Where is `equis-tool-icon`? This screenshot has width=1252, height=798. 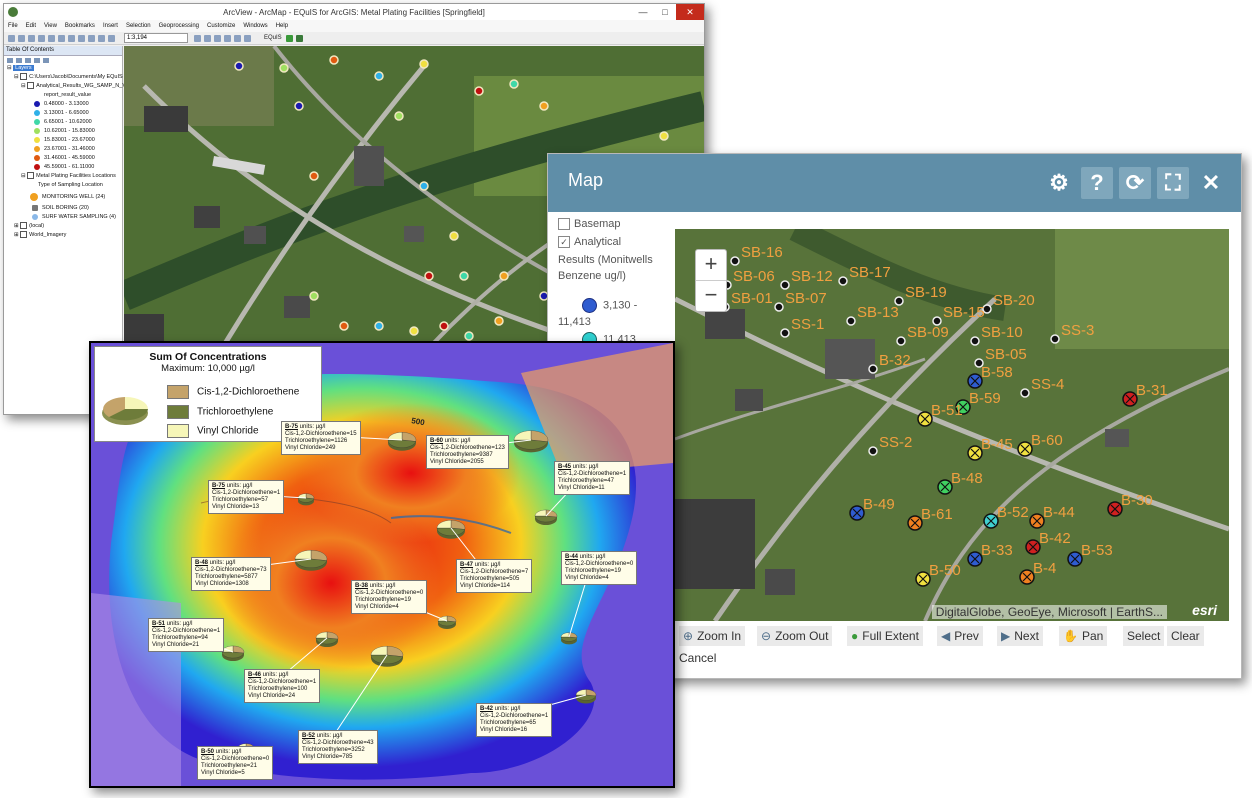 equis-tool-icon is located at coordinates (289, 38).